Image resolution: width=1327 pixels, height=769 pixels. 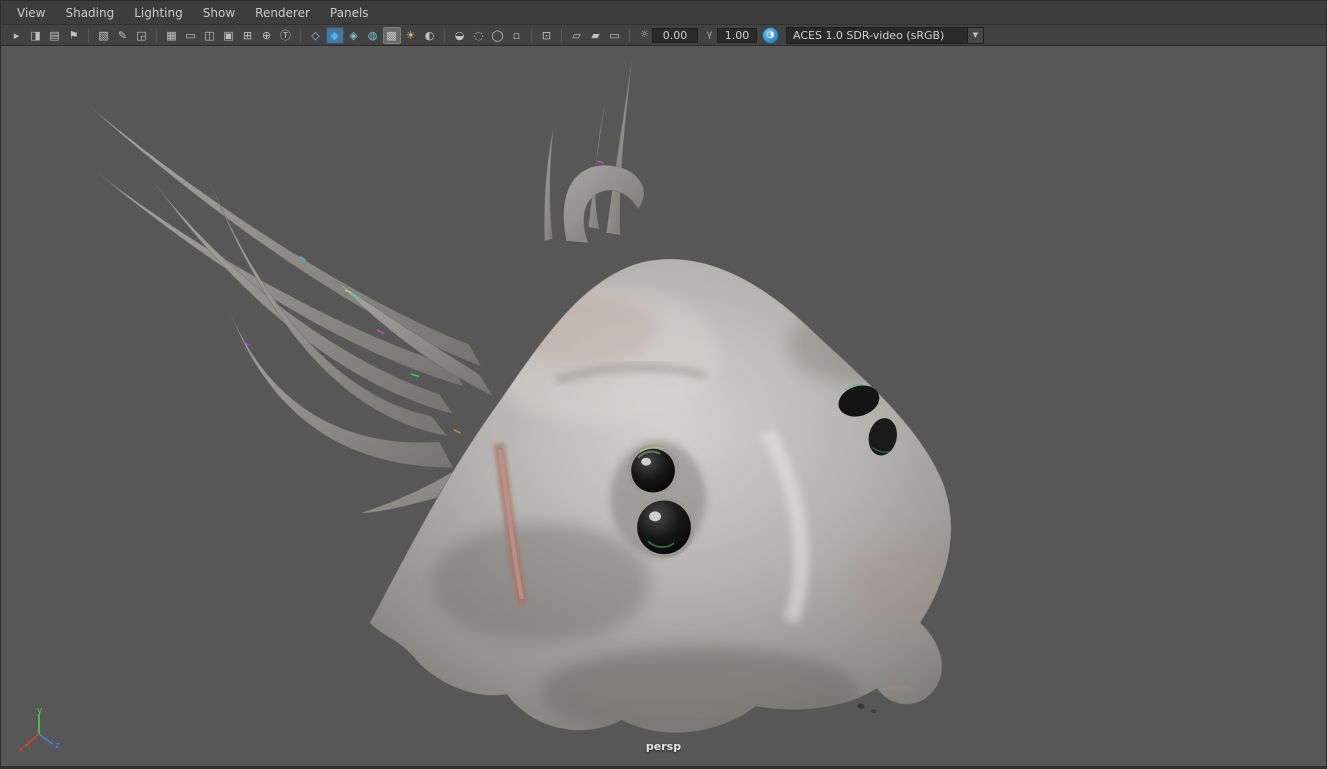 What do you see at coordinates (354, 35) in the screenshot?
I see `flat-shade-icon: ◈` at bounding box center [354, 35].